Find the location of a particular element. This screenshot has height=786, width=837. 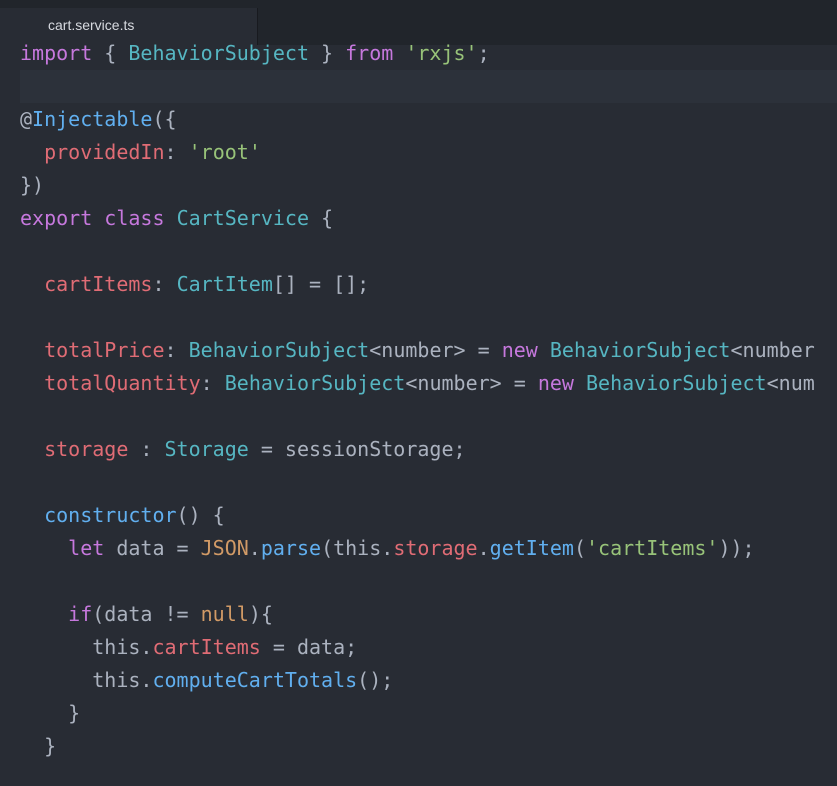

code-token: JSON is located at coordinates (224, 548).